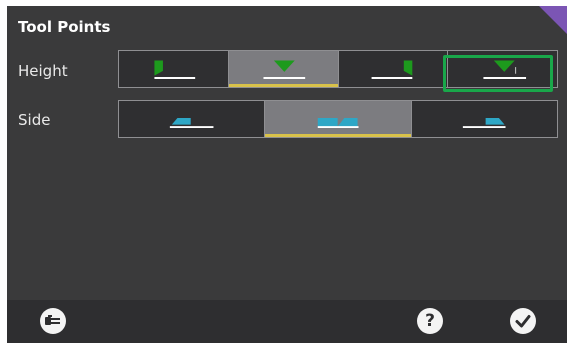 This screenshot has height=343, width=567. I want to click on page-title: Tool Points, so click(64, 27).